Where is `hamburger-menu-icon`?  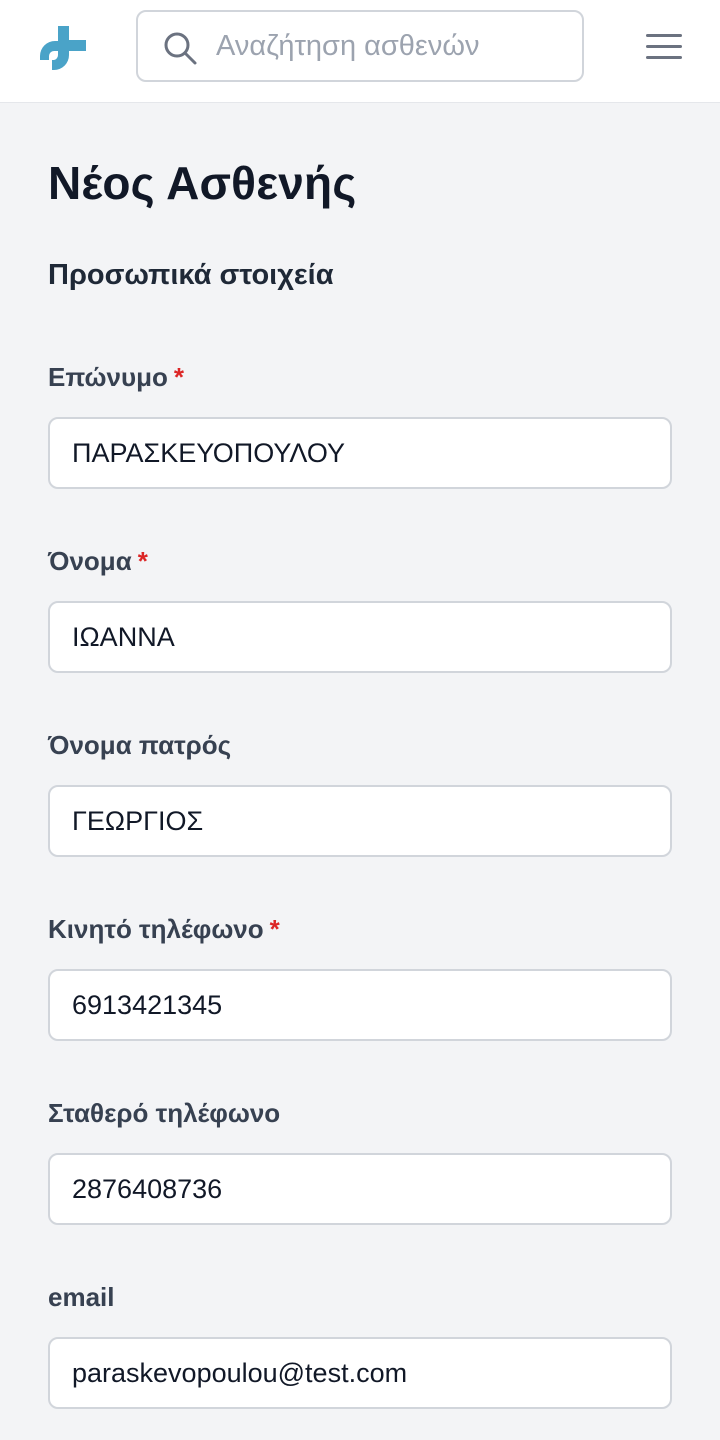 hamburger-menu-icon is located at coordinates (664, 46).